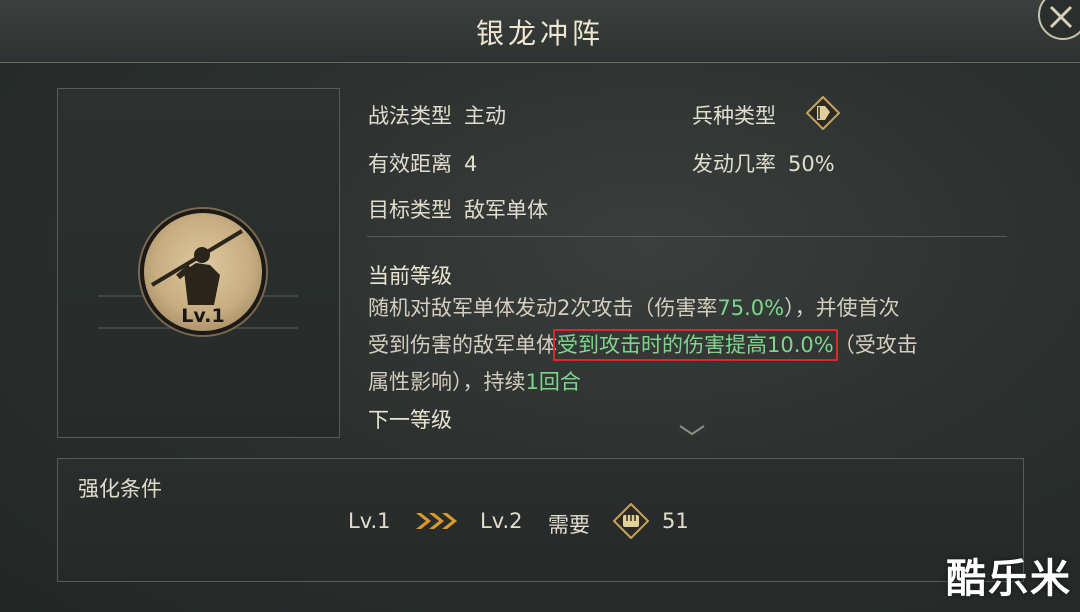  I want to click on target-type-row: 目标类型 敌军单体, so click(458, 209).